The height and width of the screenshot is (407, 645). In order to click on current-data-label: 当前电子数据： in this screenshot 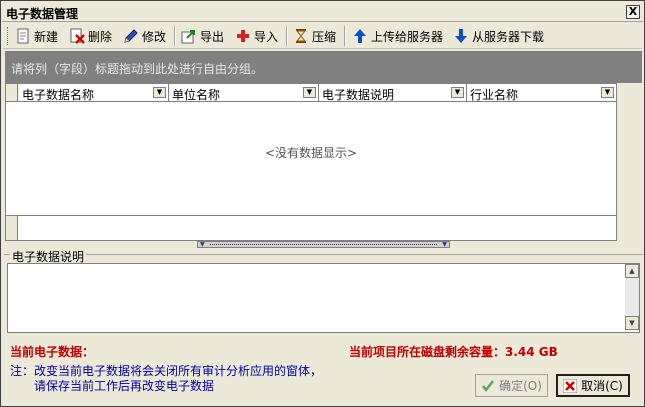, I will do `click(52, 352)`.